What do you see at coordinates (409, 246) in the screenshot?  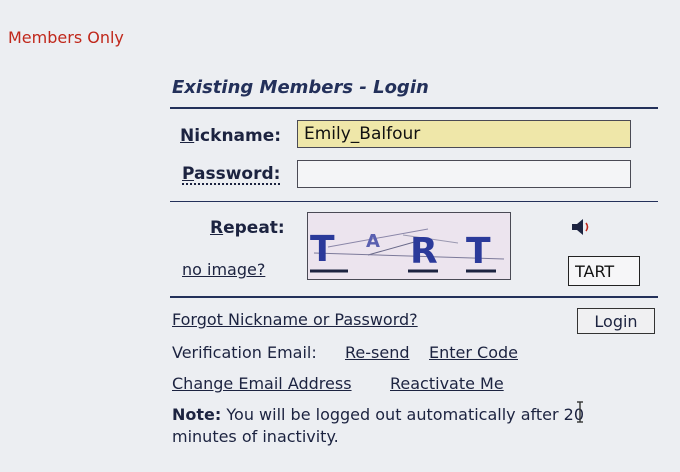 I see `captcha-image: T A R T` at bounding box center [409, 246].